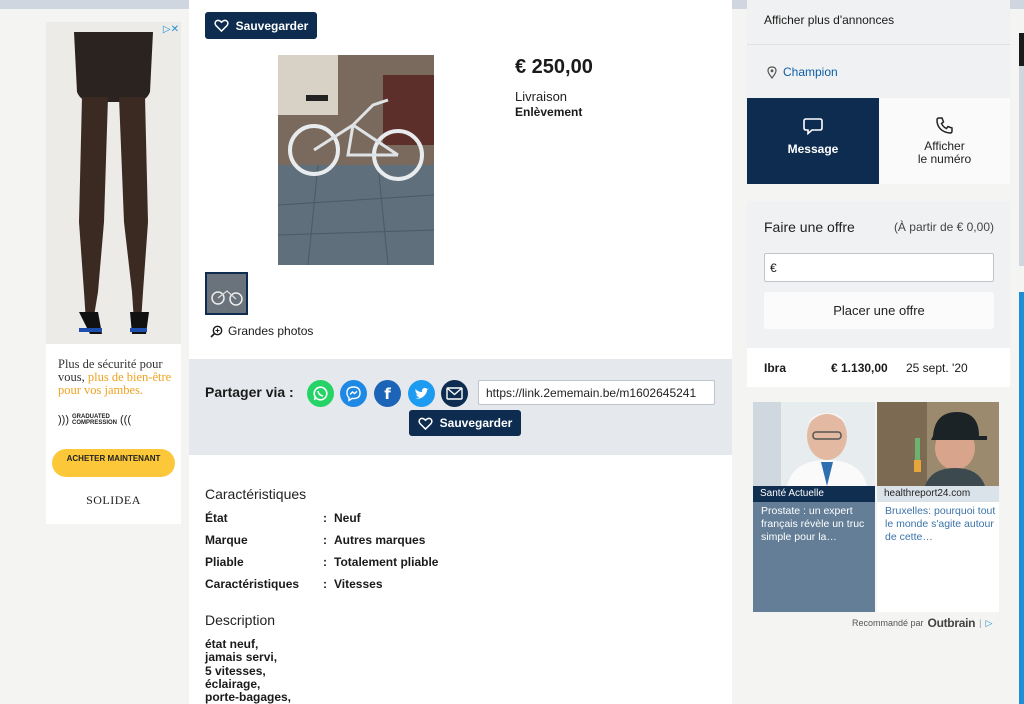 The image size is (1024, 704). I want to click on ad-compression-badge: ))) GRADUATED COMPRESSION (((, so click(94, 420).